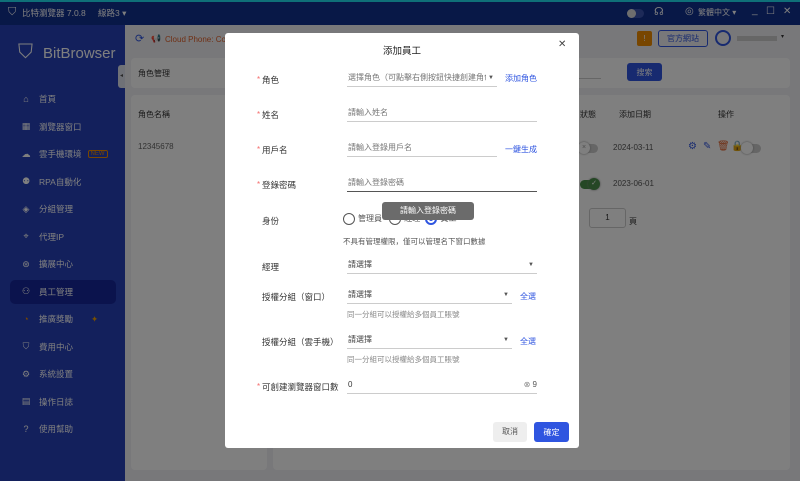 This screenshot has width=800, height=481. I want to click on window-count-label: 可創建瀏覽器窗口數, so click(297, 387).